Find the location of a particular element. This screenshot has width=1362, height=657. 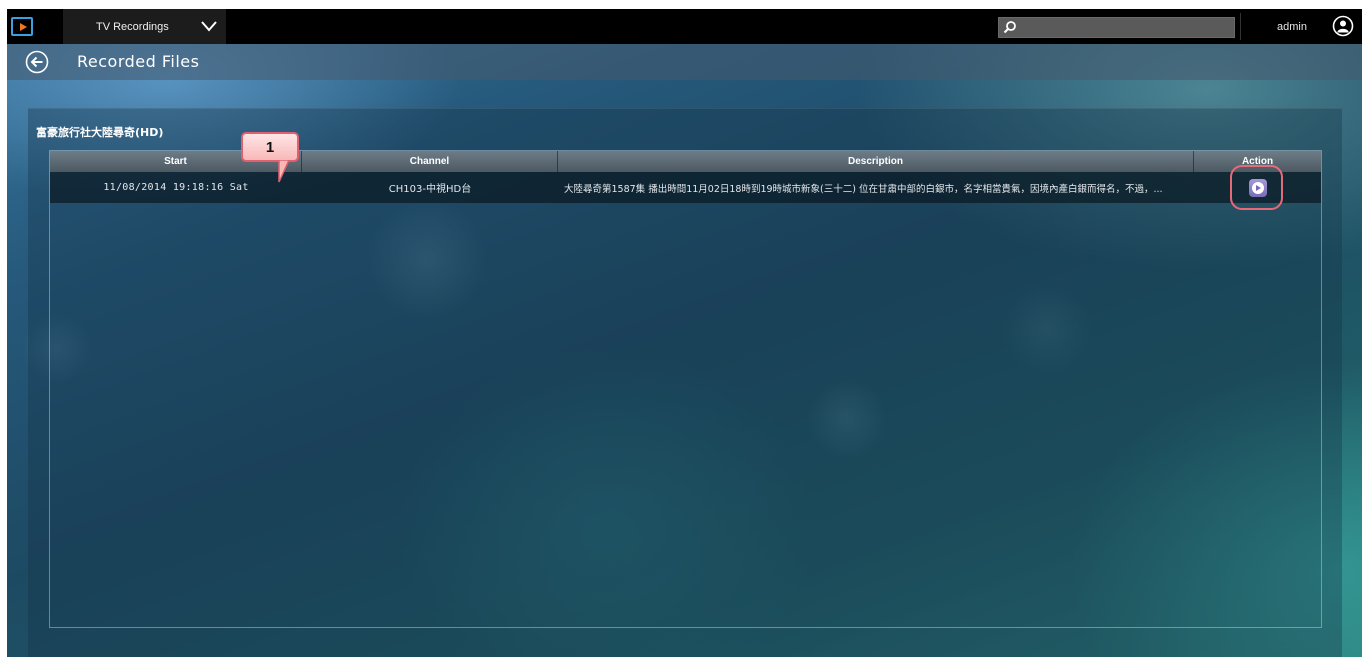

app-menu-dropdown: TV Recordings is located at coordinates (144, 26).